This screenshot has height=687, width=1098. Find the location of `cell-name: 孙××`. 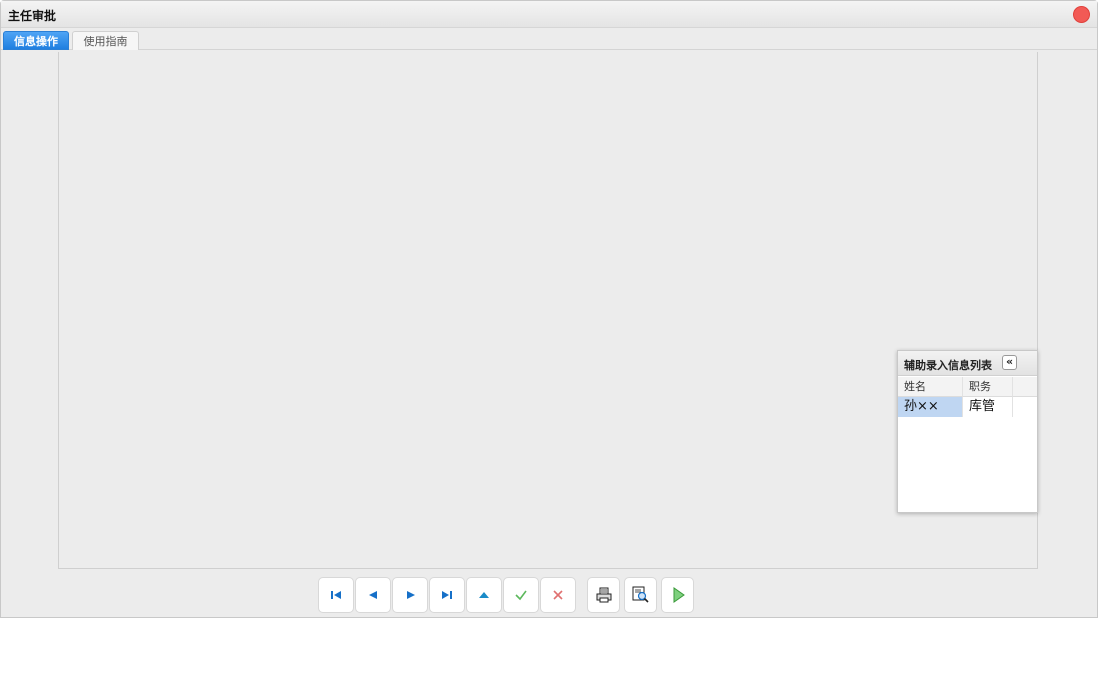

cell-name: 孙×× is located at coordinates (930, 407).